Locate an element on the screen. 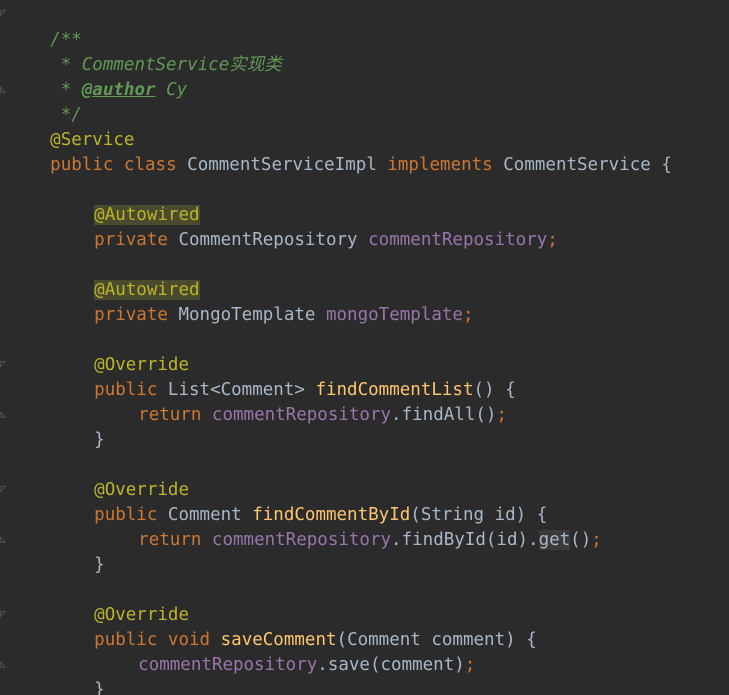  parens: () is located at coordinates (581, 540).